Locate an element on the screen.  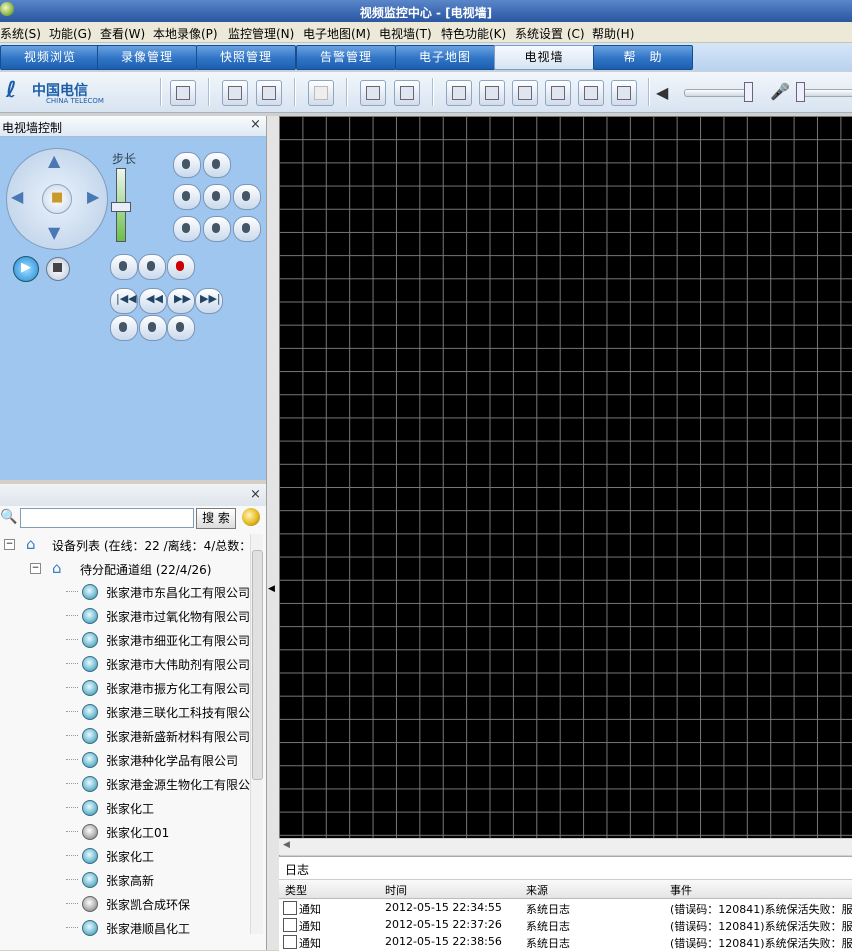
lock-icon: ■ is located at coordinates (57, 197).